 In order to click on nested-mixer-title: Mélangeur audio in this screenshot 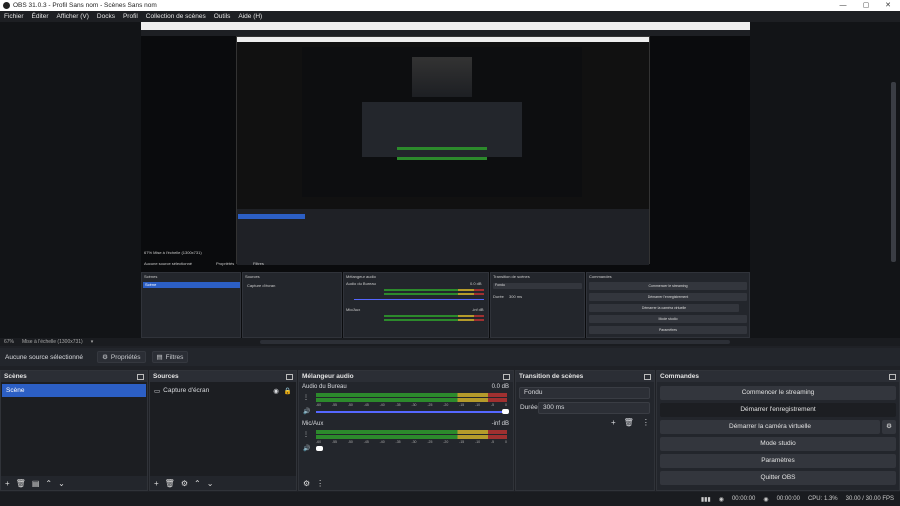, I will do `click(361, 276)`.